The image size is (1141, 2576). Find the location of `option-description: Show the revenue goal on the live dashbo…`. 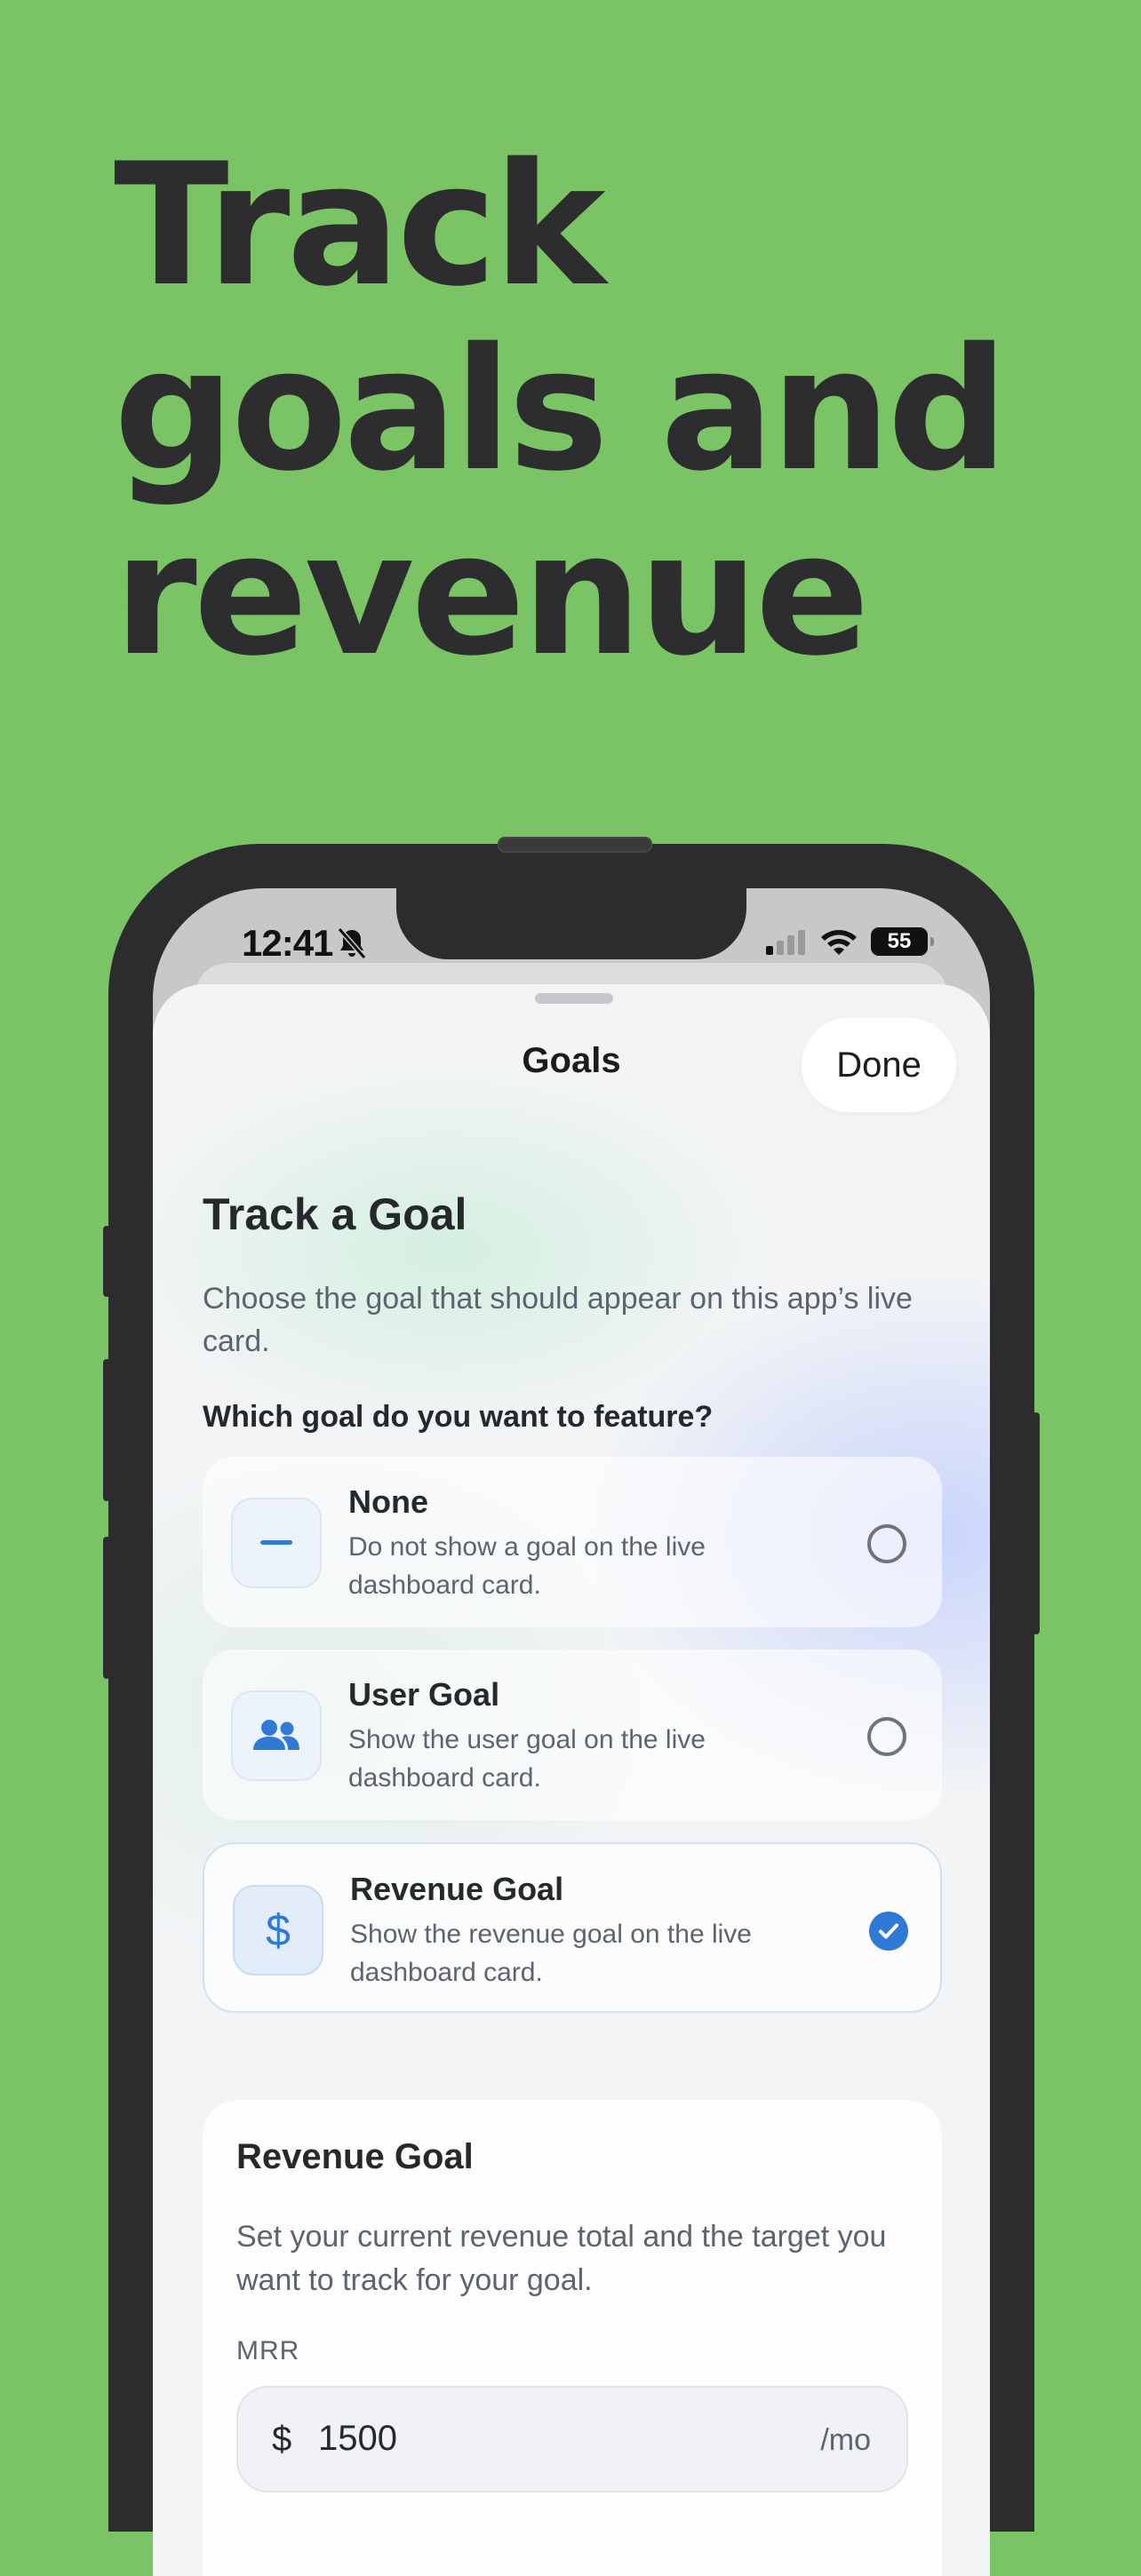

option-description: Show the revenue goal on the live dashbo… is located at coordinates (551, 1953).